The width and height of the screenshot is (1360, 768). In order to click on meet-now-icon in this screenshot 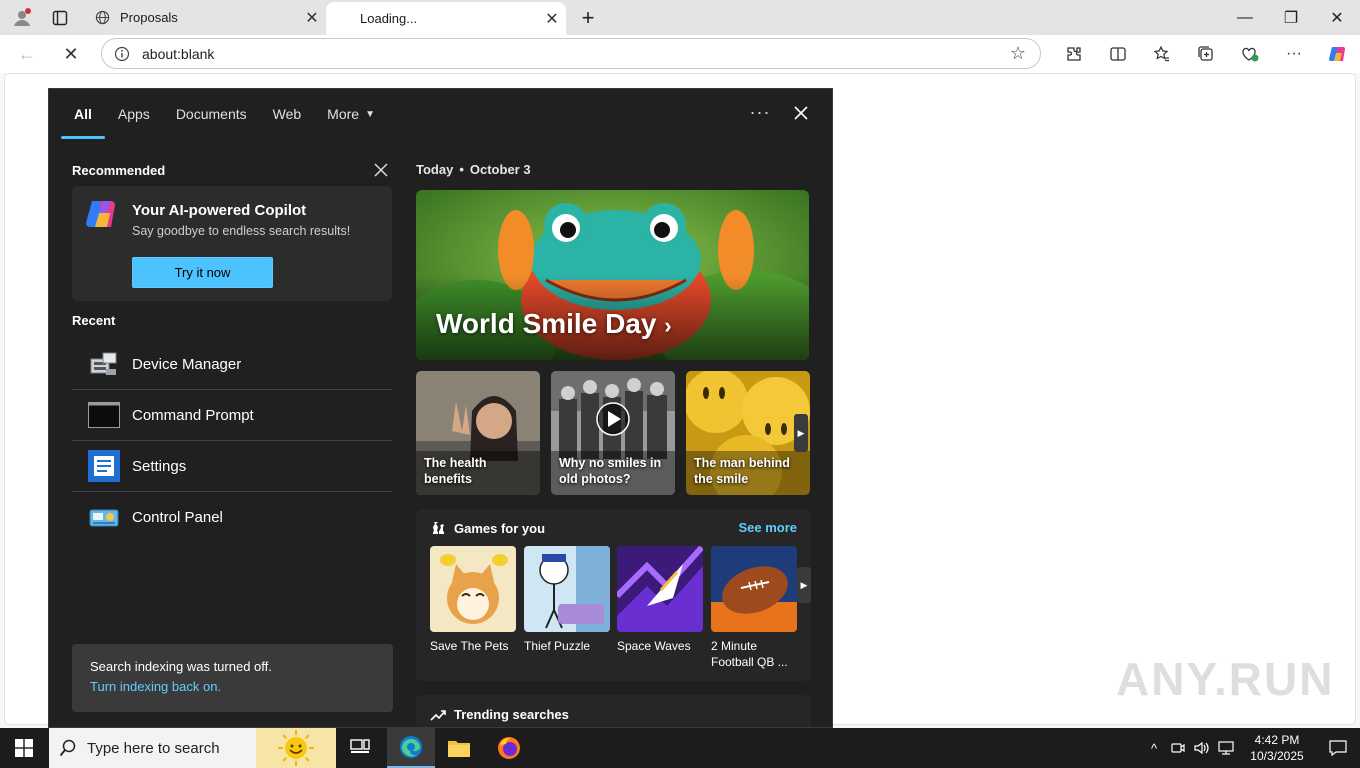, I will do `click(1178, 748)`.